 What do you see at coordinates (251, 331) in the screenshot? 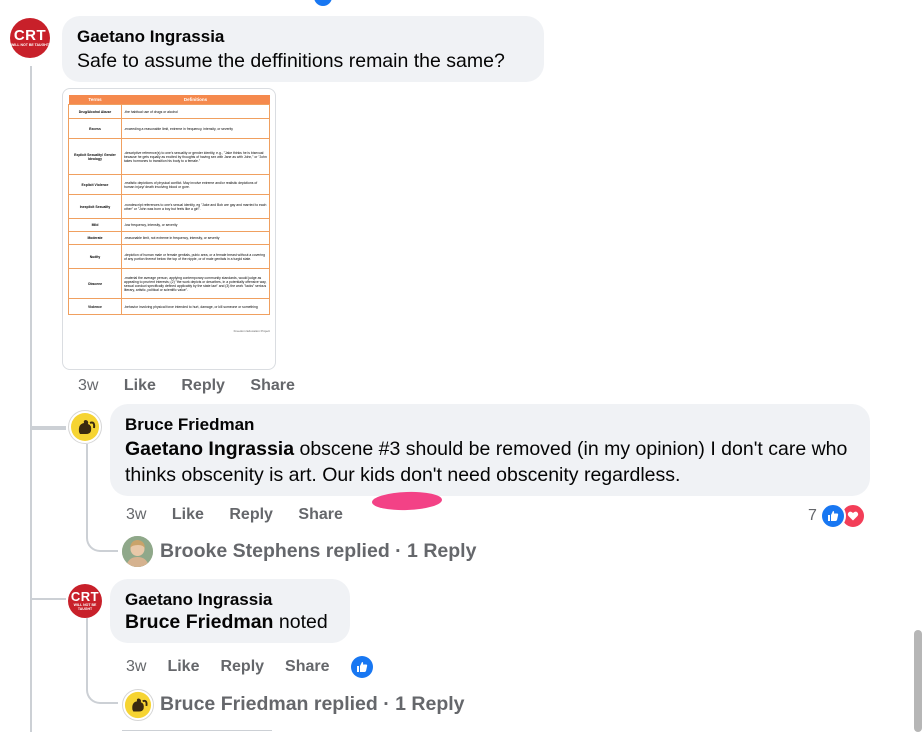
I see `attachment-footer: Freedom Education Project` at bounding box center [251, 331].